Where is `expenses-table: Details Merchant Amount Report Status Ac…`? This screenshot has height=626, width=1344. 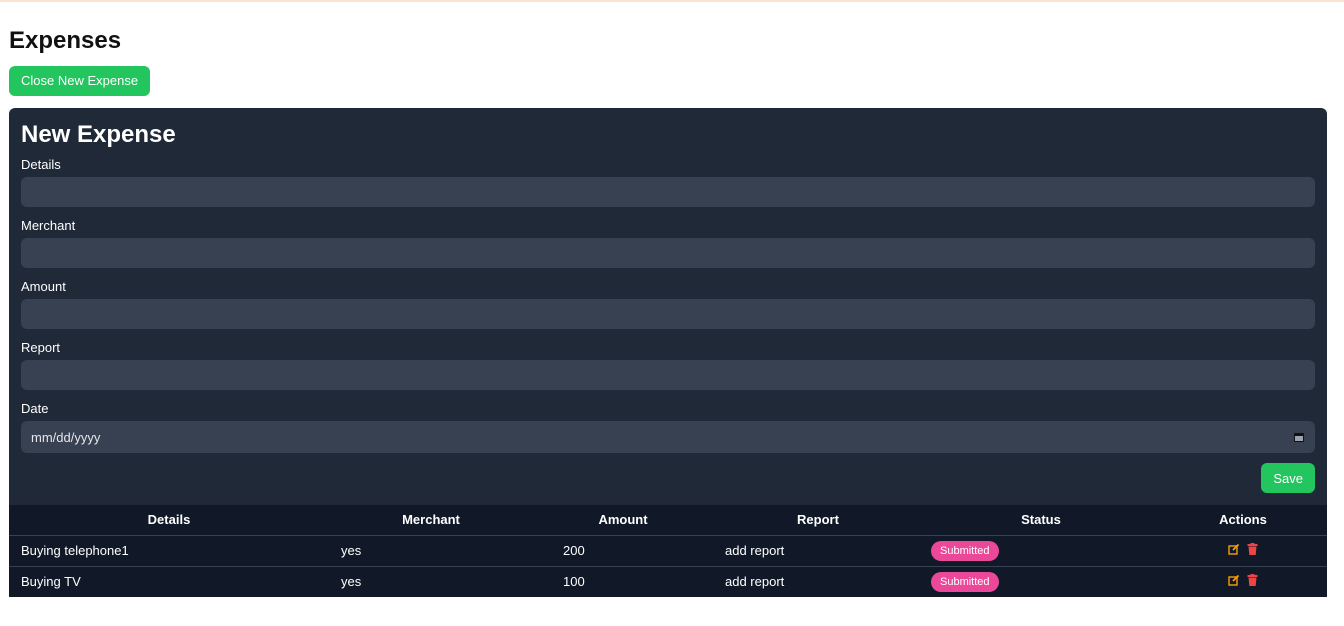
expenses-table: Details Merchant Amount Report Status Ac… is located at coordinates (668, 551).